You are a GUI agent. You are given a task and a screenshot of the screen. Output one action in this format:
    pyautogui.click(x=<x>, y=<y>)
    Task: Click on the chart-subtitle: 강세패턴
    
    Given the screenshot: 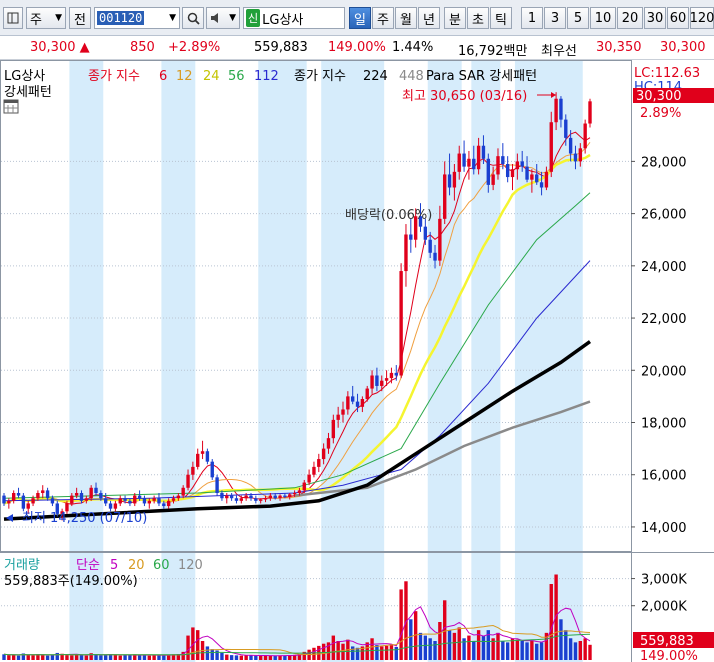 What is the action you would take?
    pyautogui.click(x=28, y=92)
    